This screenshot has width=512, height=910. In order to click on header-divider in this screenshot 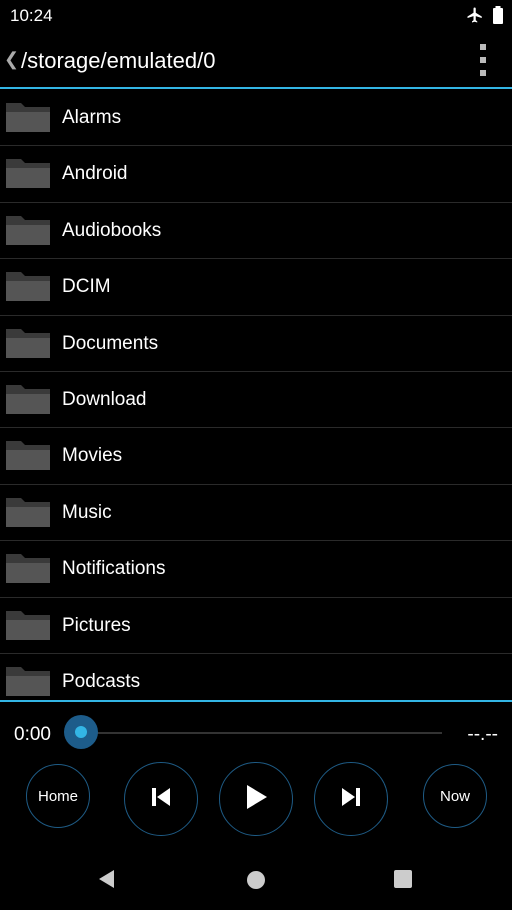, I will do `click(256, 88)`.